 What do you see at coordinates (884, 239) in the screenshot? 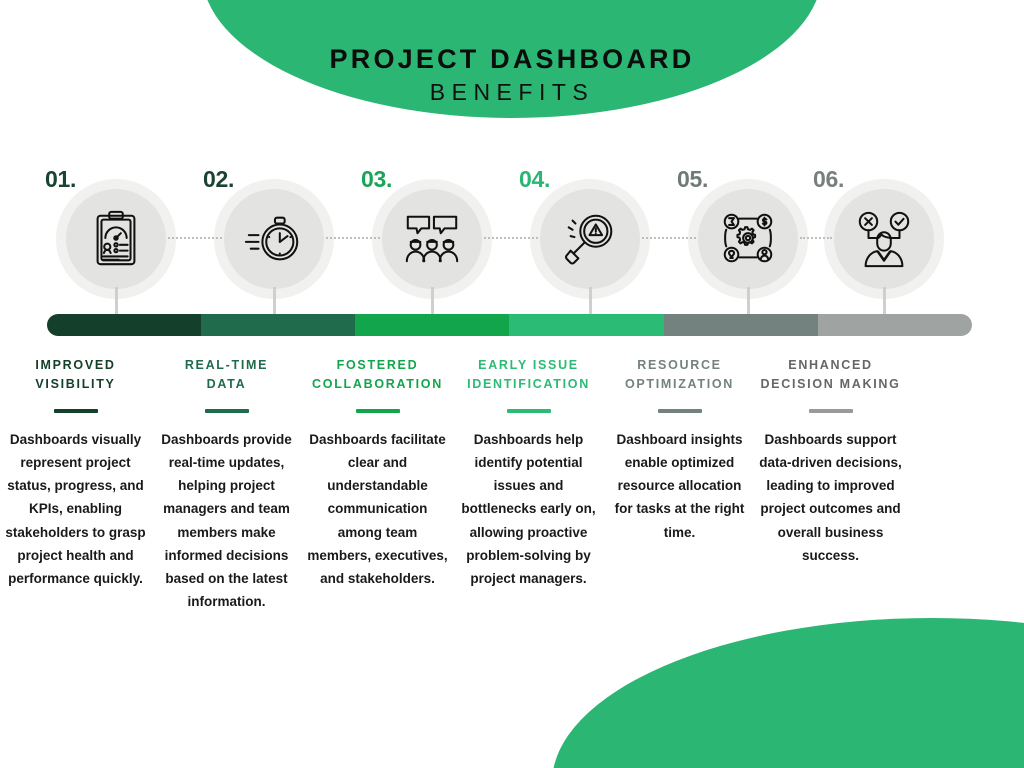
I see `decision-person-icon` at bounding box center [884, 239].